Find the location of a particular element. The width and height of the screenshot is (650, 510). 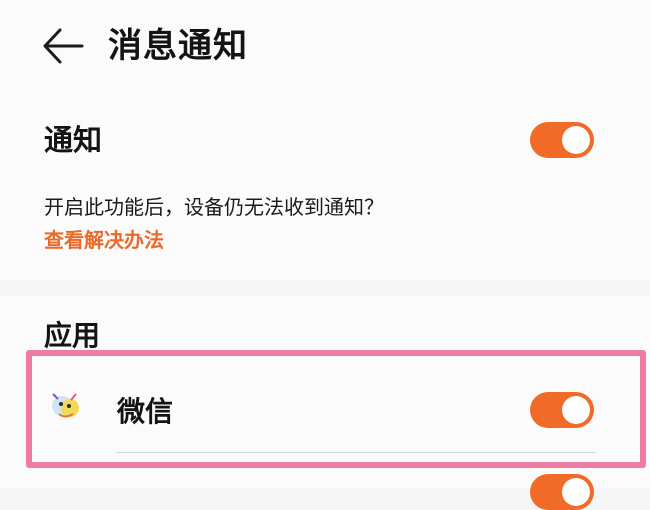

divider is located at coordinates (356, 452).